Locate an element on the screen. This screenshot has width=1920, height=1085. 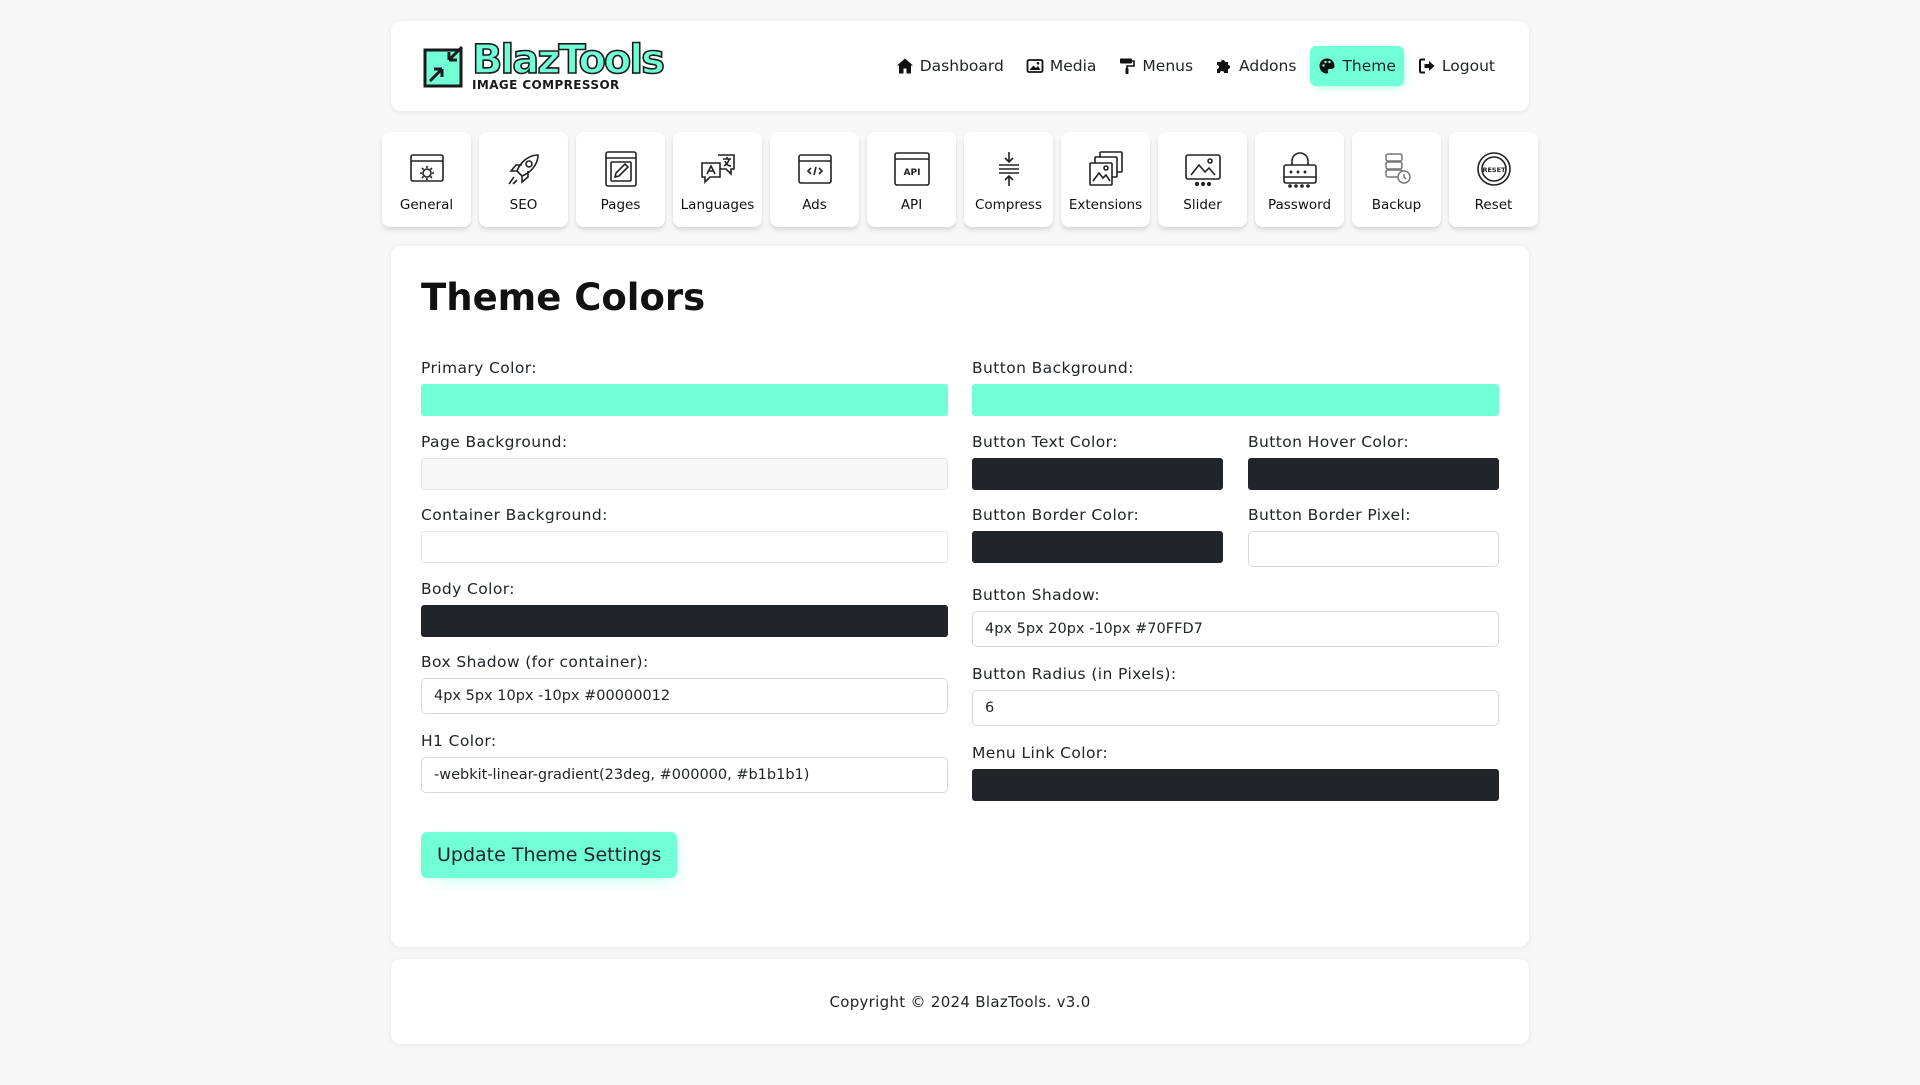
compress-icon is located at coordinates (1008, 169).